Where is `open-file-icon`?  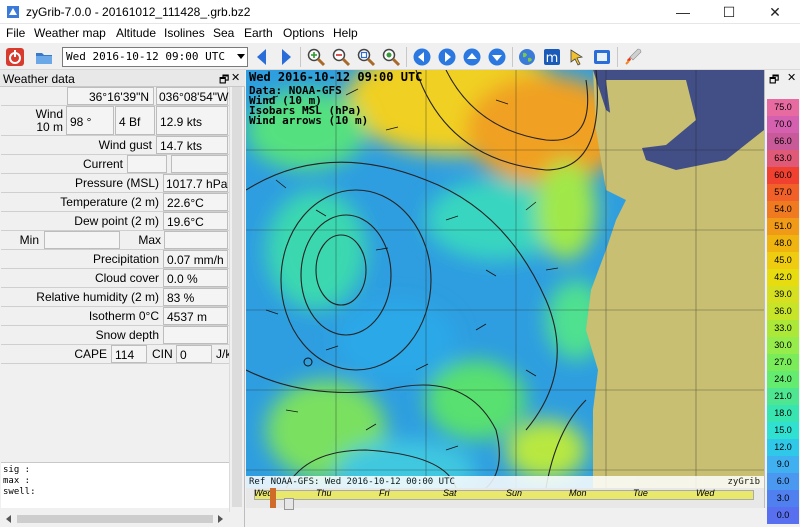
open-file-icon is located at coordinates (44, 57).